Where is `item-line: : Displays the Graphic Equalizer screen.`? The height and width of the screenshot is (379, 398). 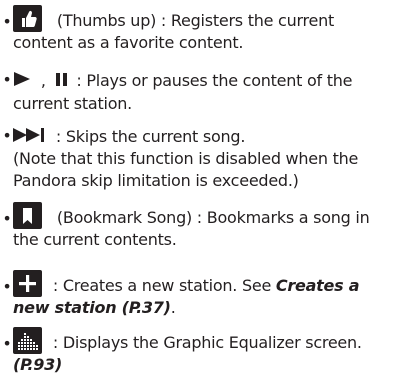
item-line: : Displays the Graphic Equalizer screen. is located at coordinates (187, 340).